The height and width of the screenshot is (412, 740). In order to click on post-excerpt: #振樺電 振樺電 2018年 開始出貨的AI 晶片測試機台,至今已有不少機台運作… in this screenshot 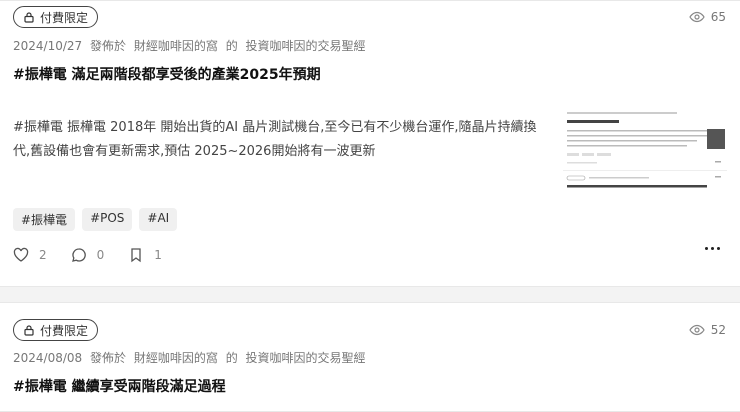, I will do `click(275, 139)`.